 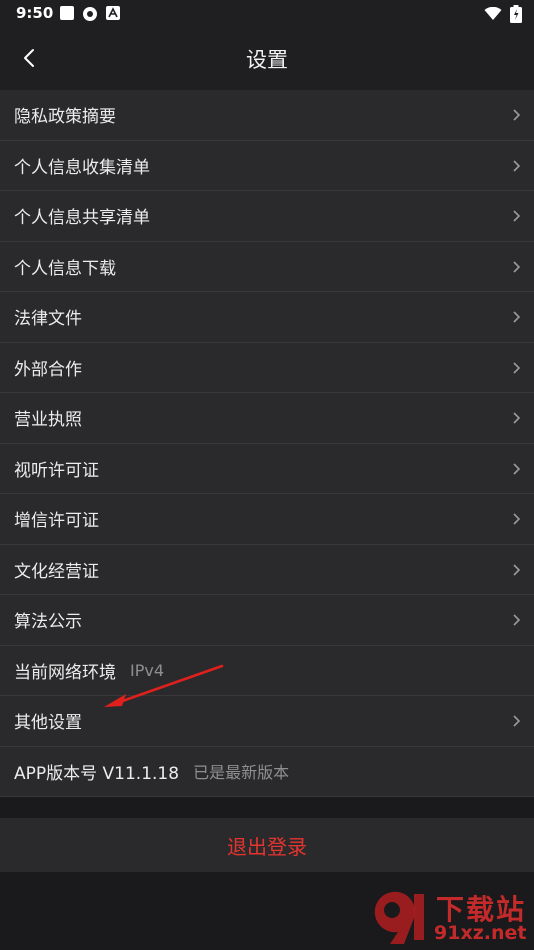 I want to click on notification-square-icon, so click(x=67, y=13).